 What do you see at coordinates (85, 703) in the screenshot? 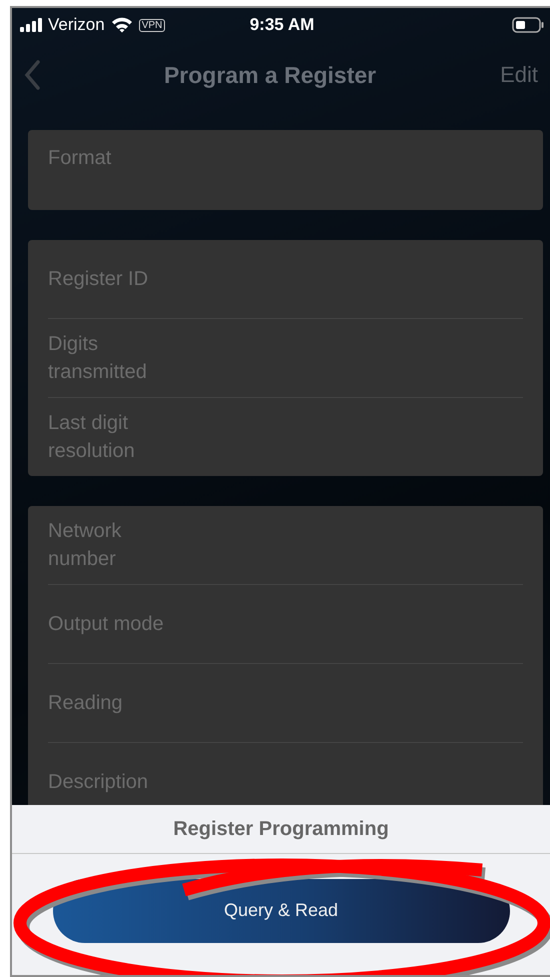
I see `field-label: Reading` at bounding box center [85, 703].